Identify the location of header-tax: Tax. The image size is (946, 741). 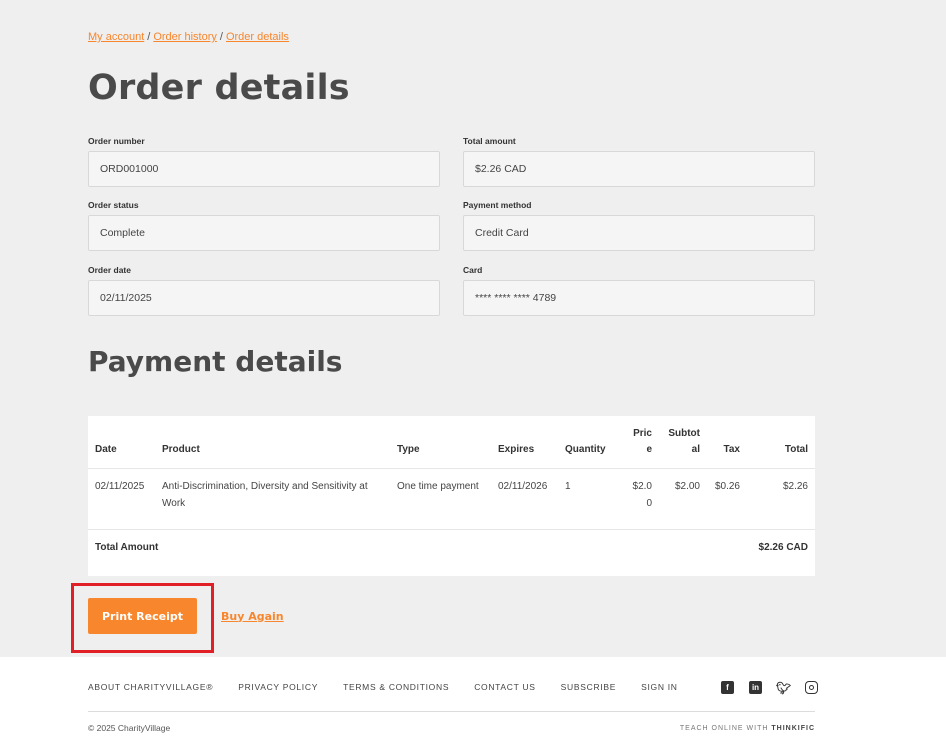
(727, 442).